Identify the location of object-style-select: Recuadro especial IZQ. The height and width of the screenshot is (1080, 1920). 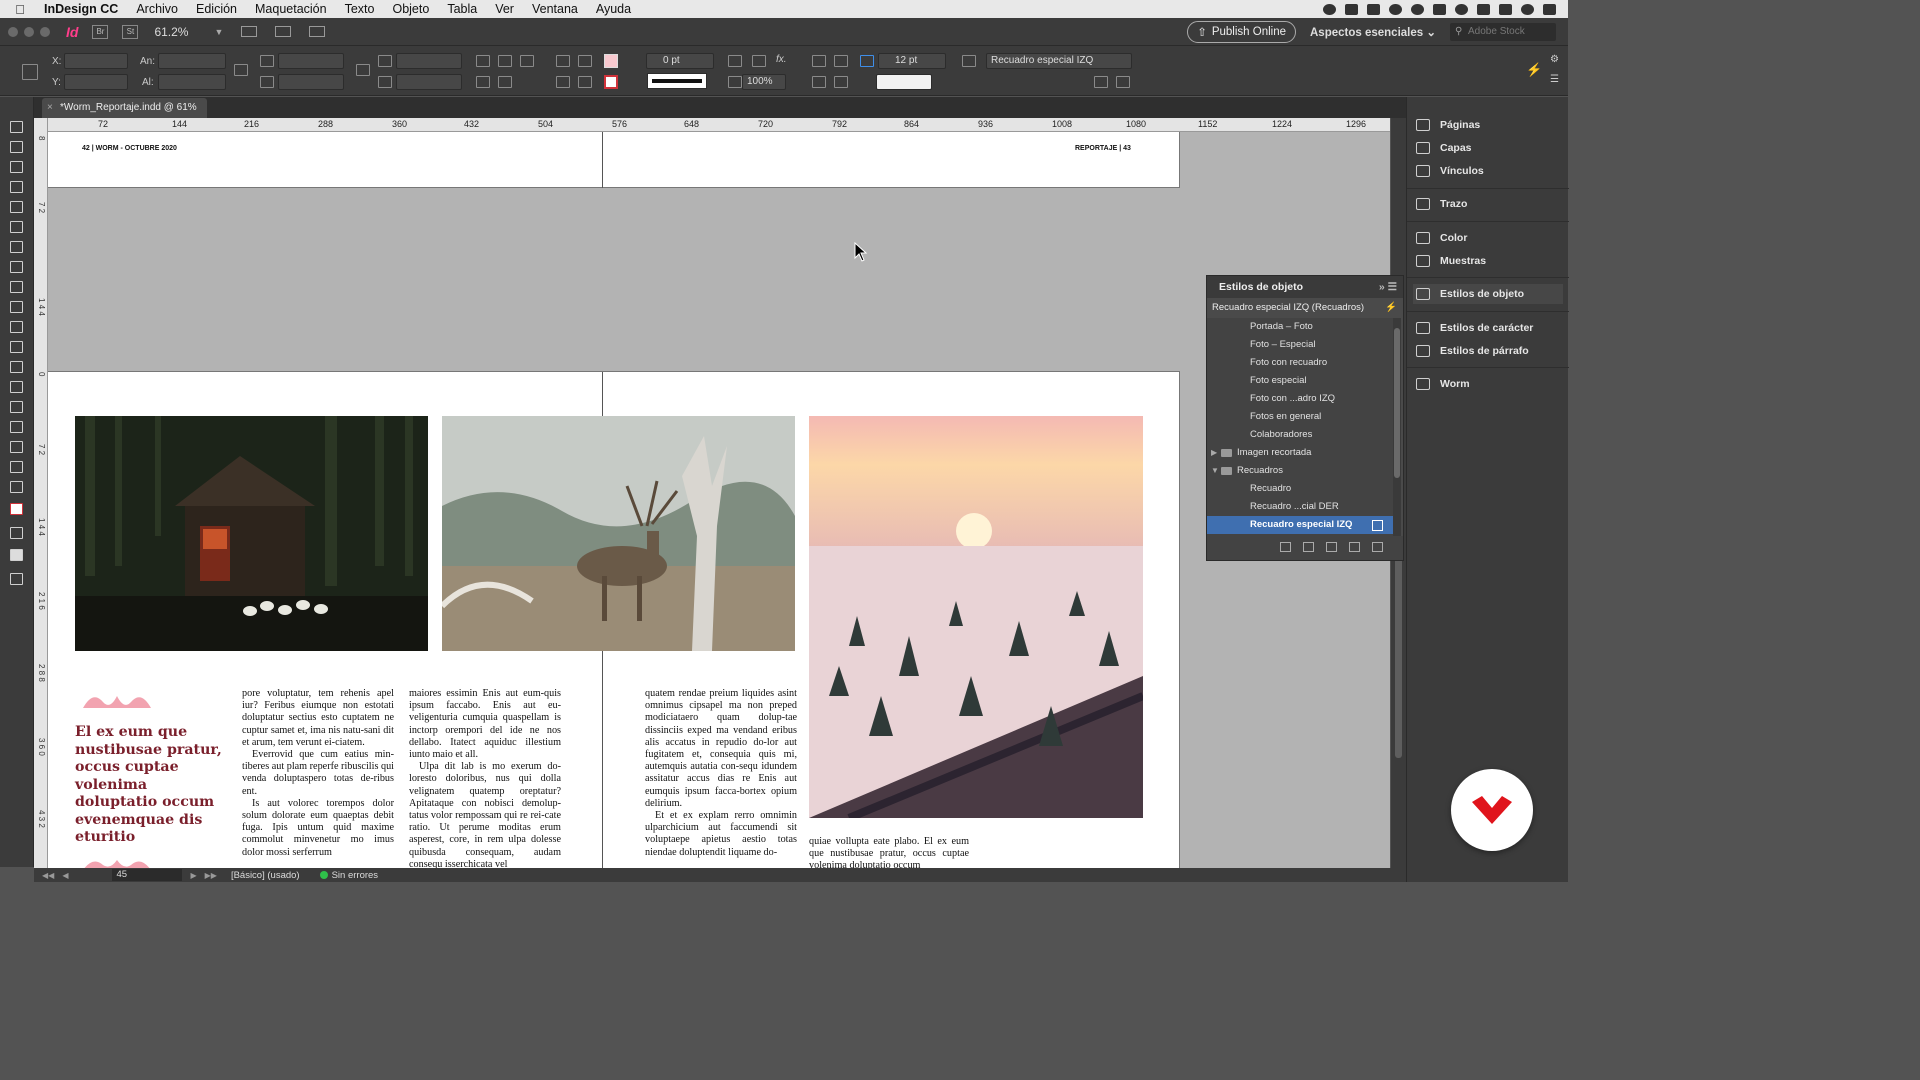
(1059, 61).